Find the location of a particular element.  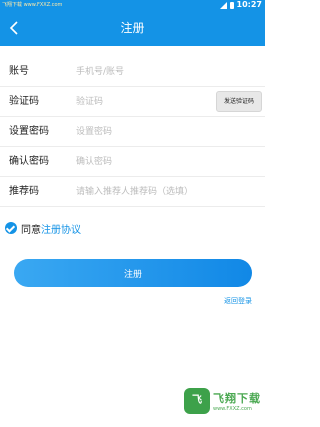

account-label: 账号 is located at coordinates (19, 71).